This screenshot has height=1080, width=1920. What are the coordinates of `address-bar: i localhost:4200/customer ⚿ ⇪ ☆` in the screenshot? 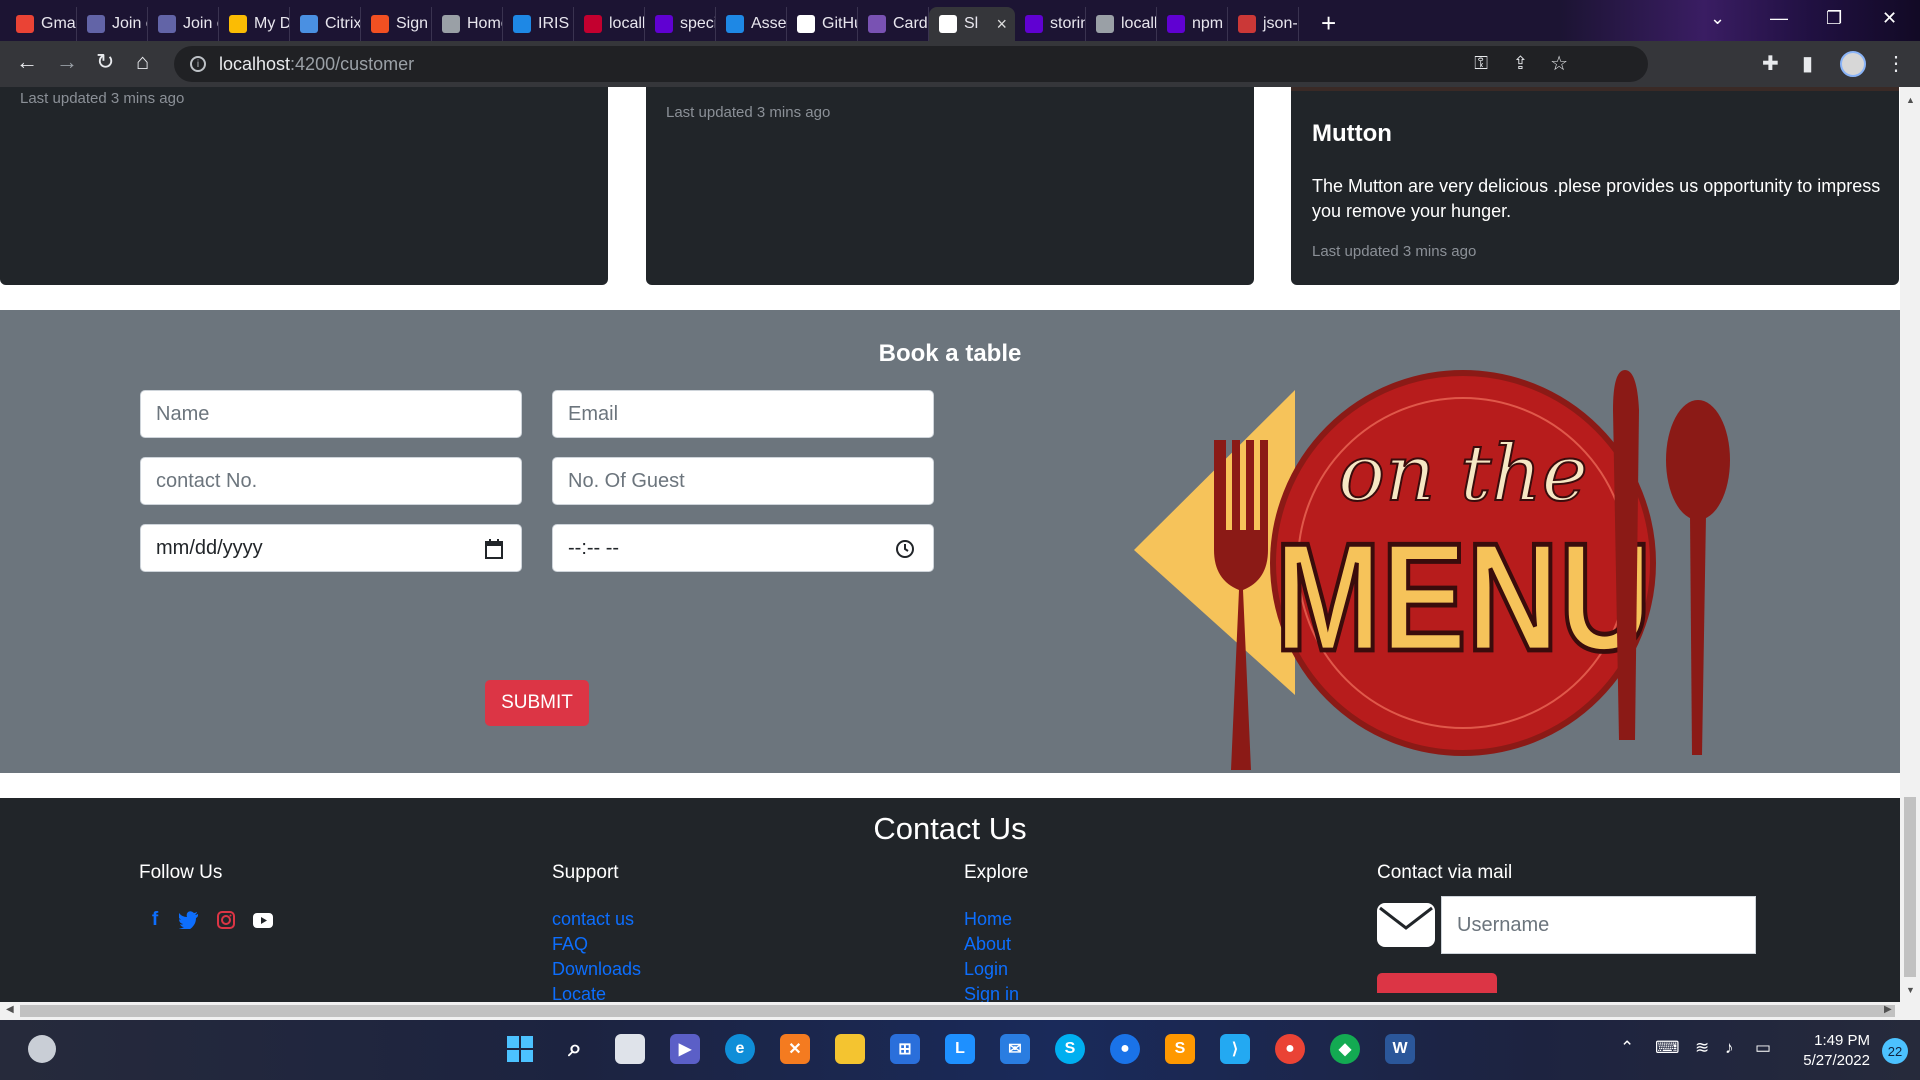 It's located at (911, 64).